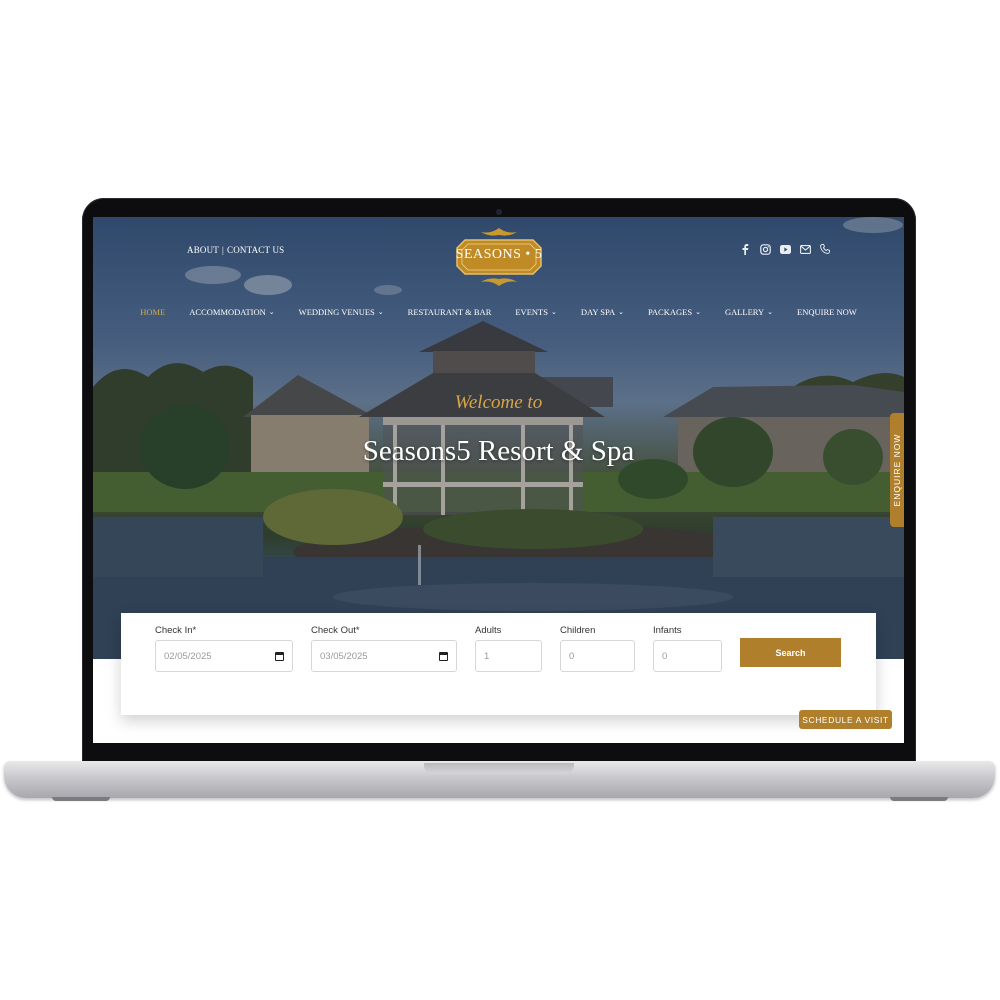  I want to click on nav-label: ENQUIRE NOW, so click(827, 312).